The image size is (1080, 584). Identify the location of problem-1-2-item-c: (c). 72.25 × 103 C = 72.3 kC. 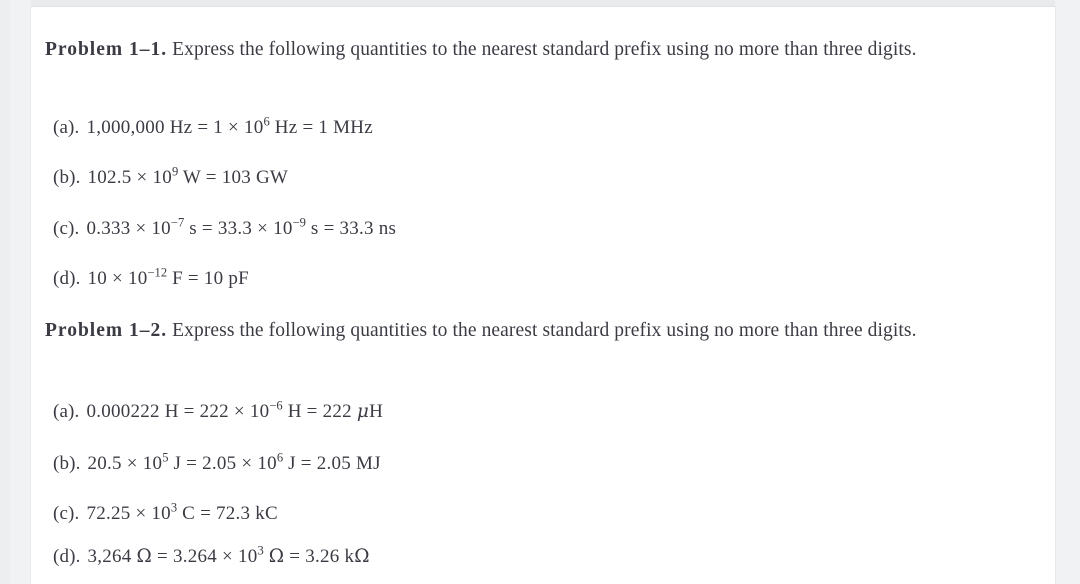
(165, 512).